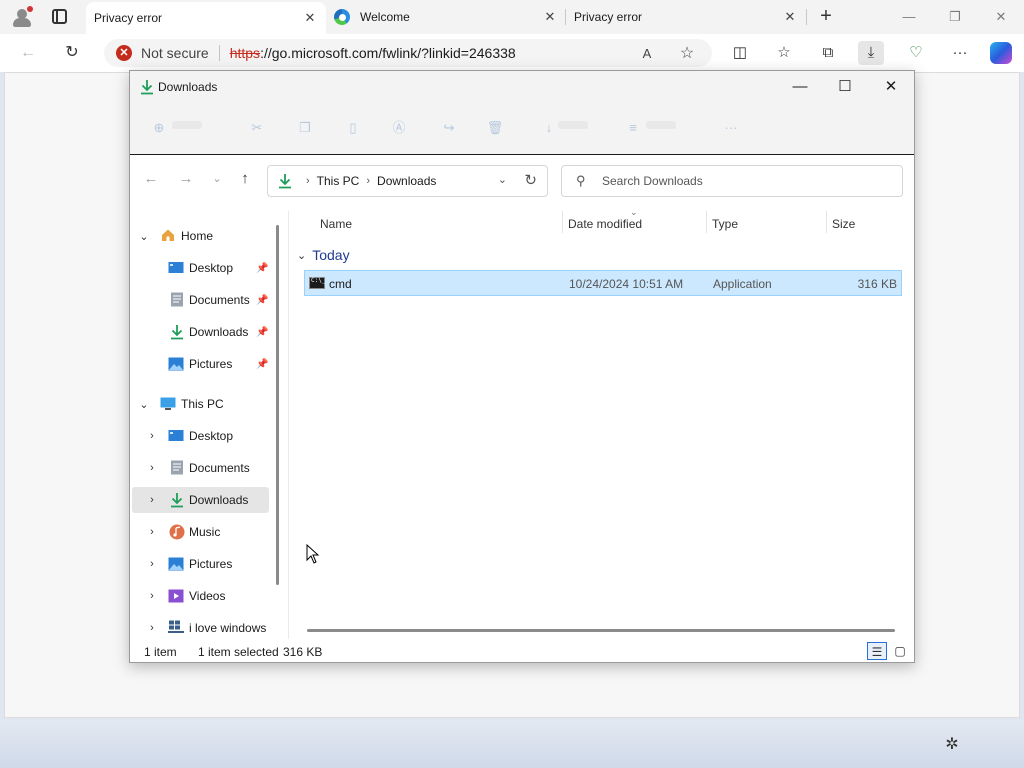 This screenshot has height=768, width=1024. Describe the element at coordinates (219, 332) in the screenshot. I see `sidebar-item-label: Downloads` at that location.